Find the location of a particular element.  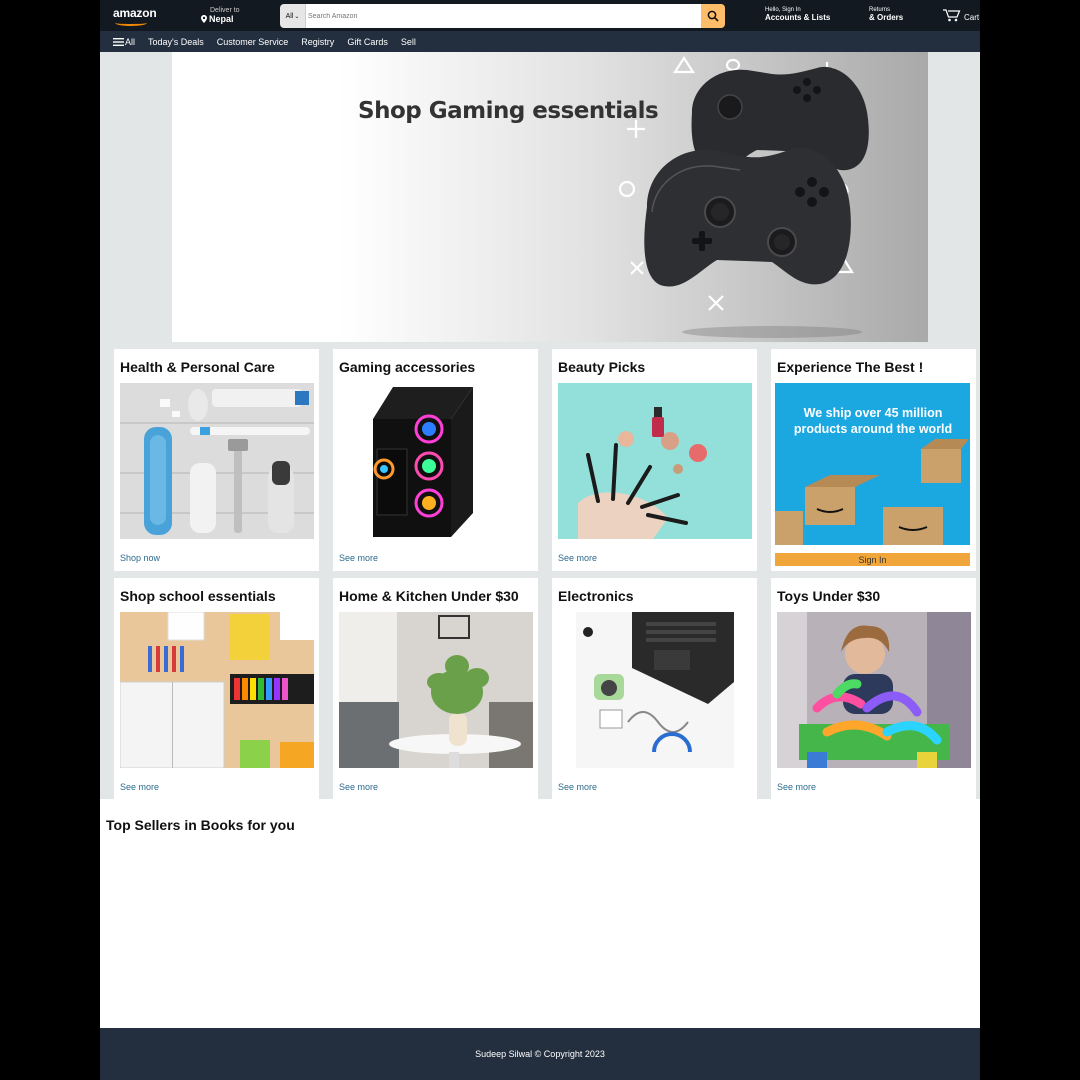

card-toys: Toys Under $30 See more is located at coordinates (873, 689).